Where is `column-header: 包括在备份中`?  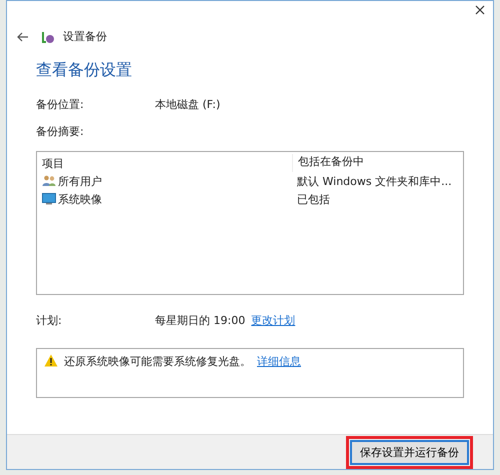
column-header: 包括在备份中 is located at coordinates (328, 163).